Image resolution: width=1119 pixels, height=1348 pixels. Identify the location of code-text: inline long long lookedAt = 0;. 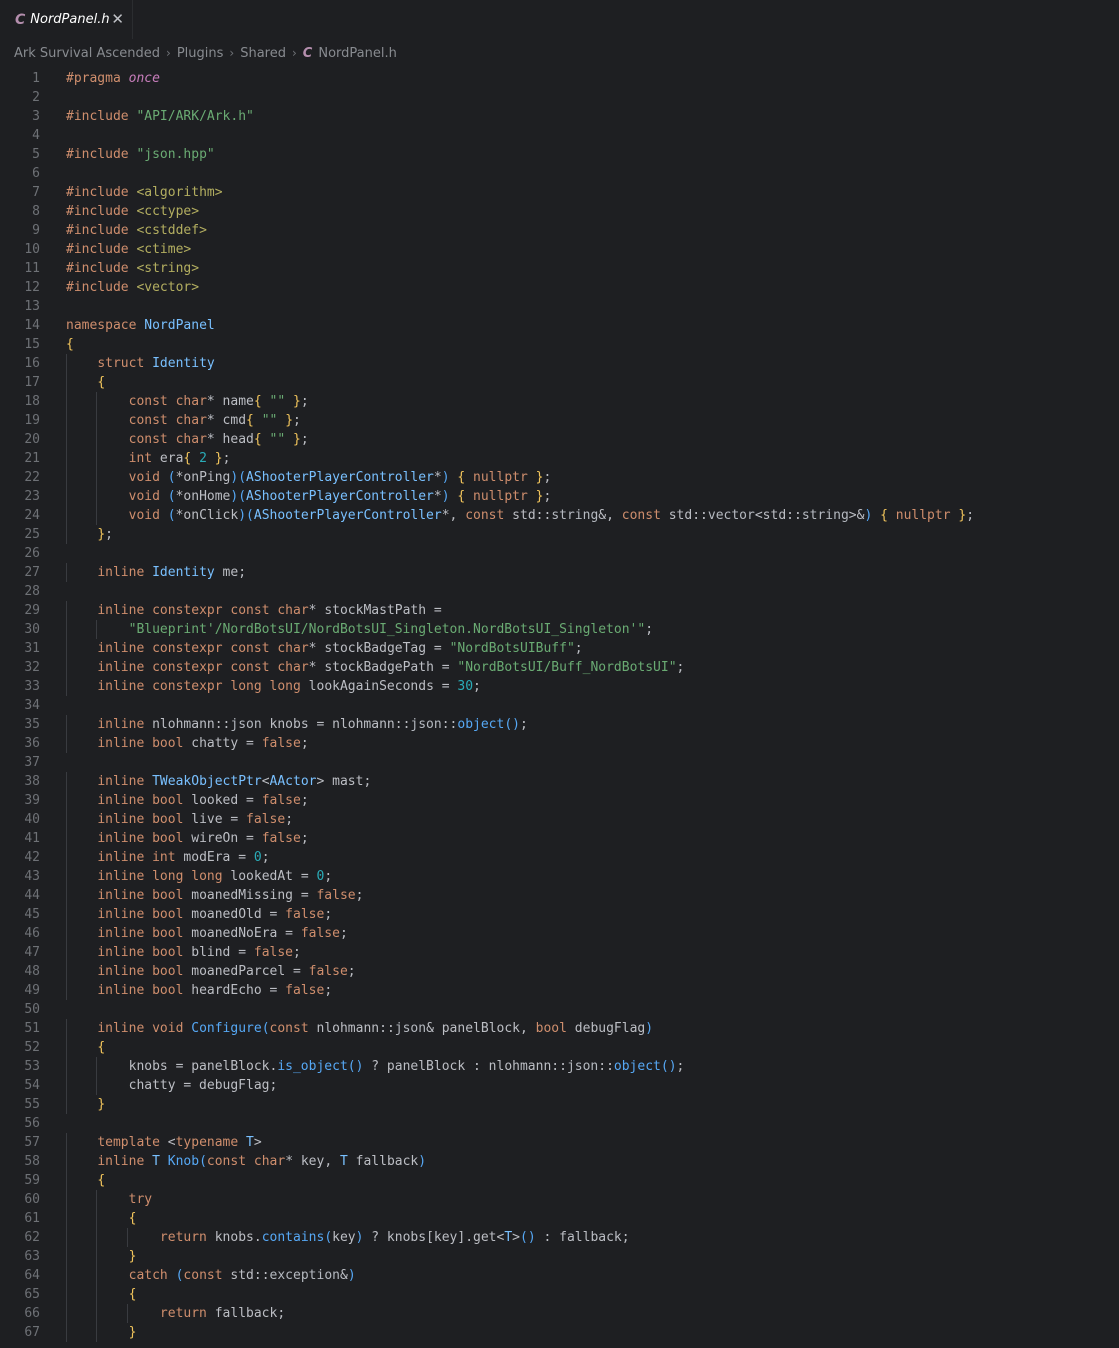
(215, 876).